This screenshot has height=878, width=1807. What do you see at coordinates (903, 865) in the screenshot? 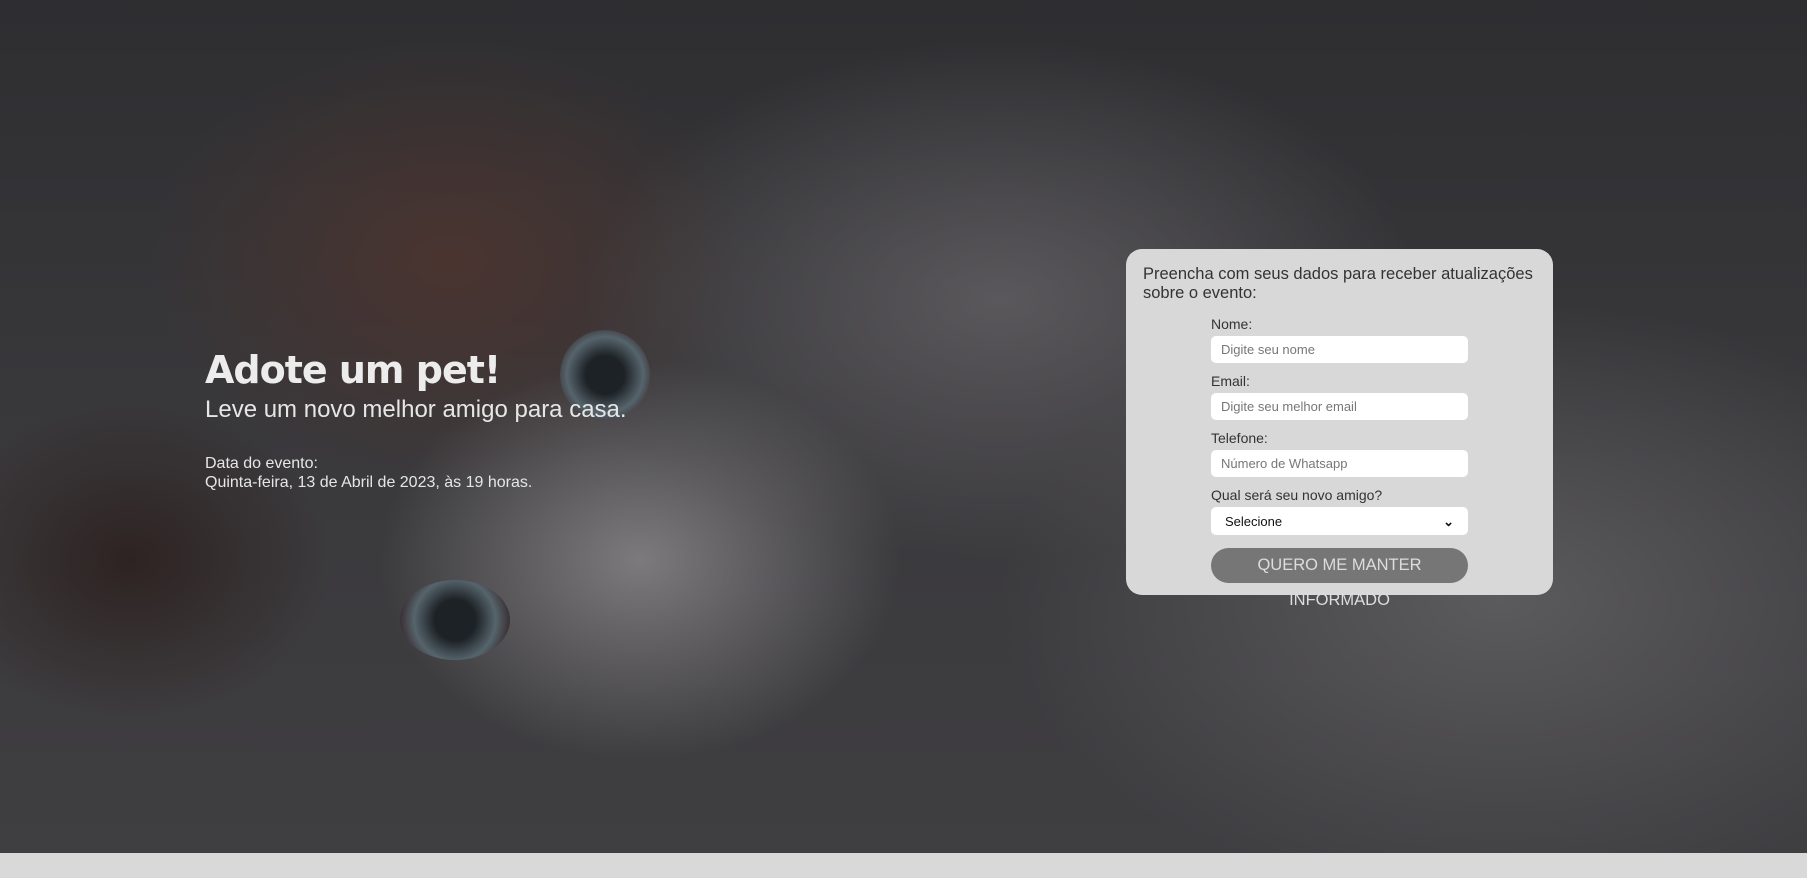
I see `footer-band` at bounding box center [903, 865].